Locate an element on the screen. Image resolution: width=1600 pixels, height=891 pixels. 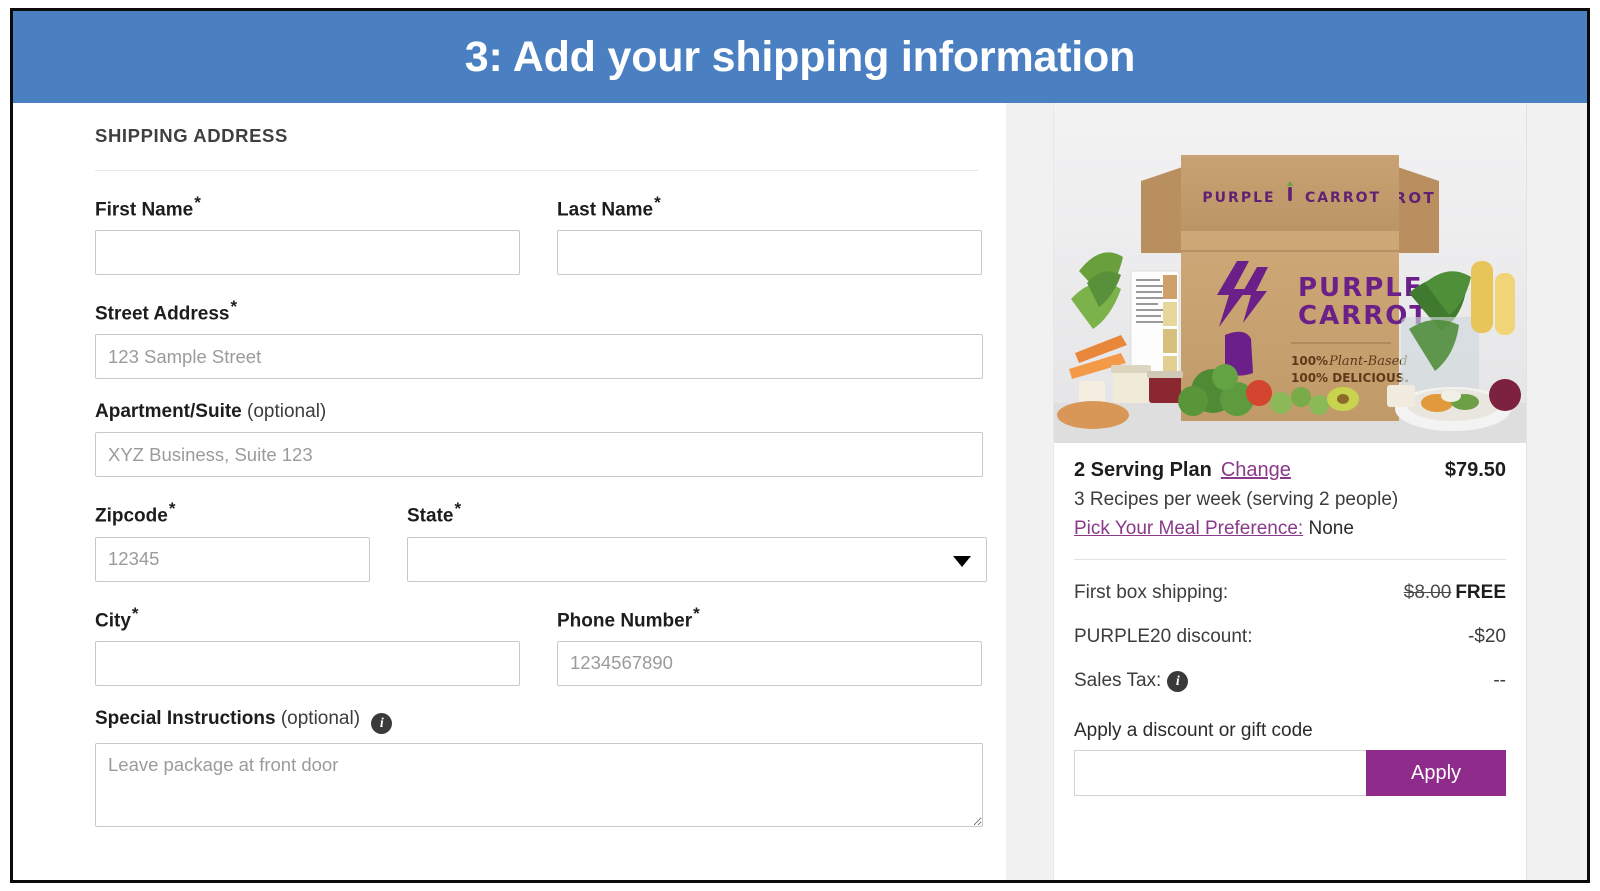
special-instructions-label-text: Special Instructions is located at coordinates (185, 718).